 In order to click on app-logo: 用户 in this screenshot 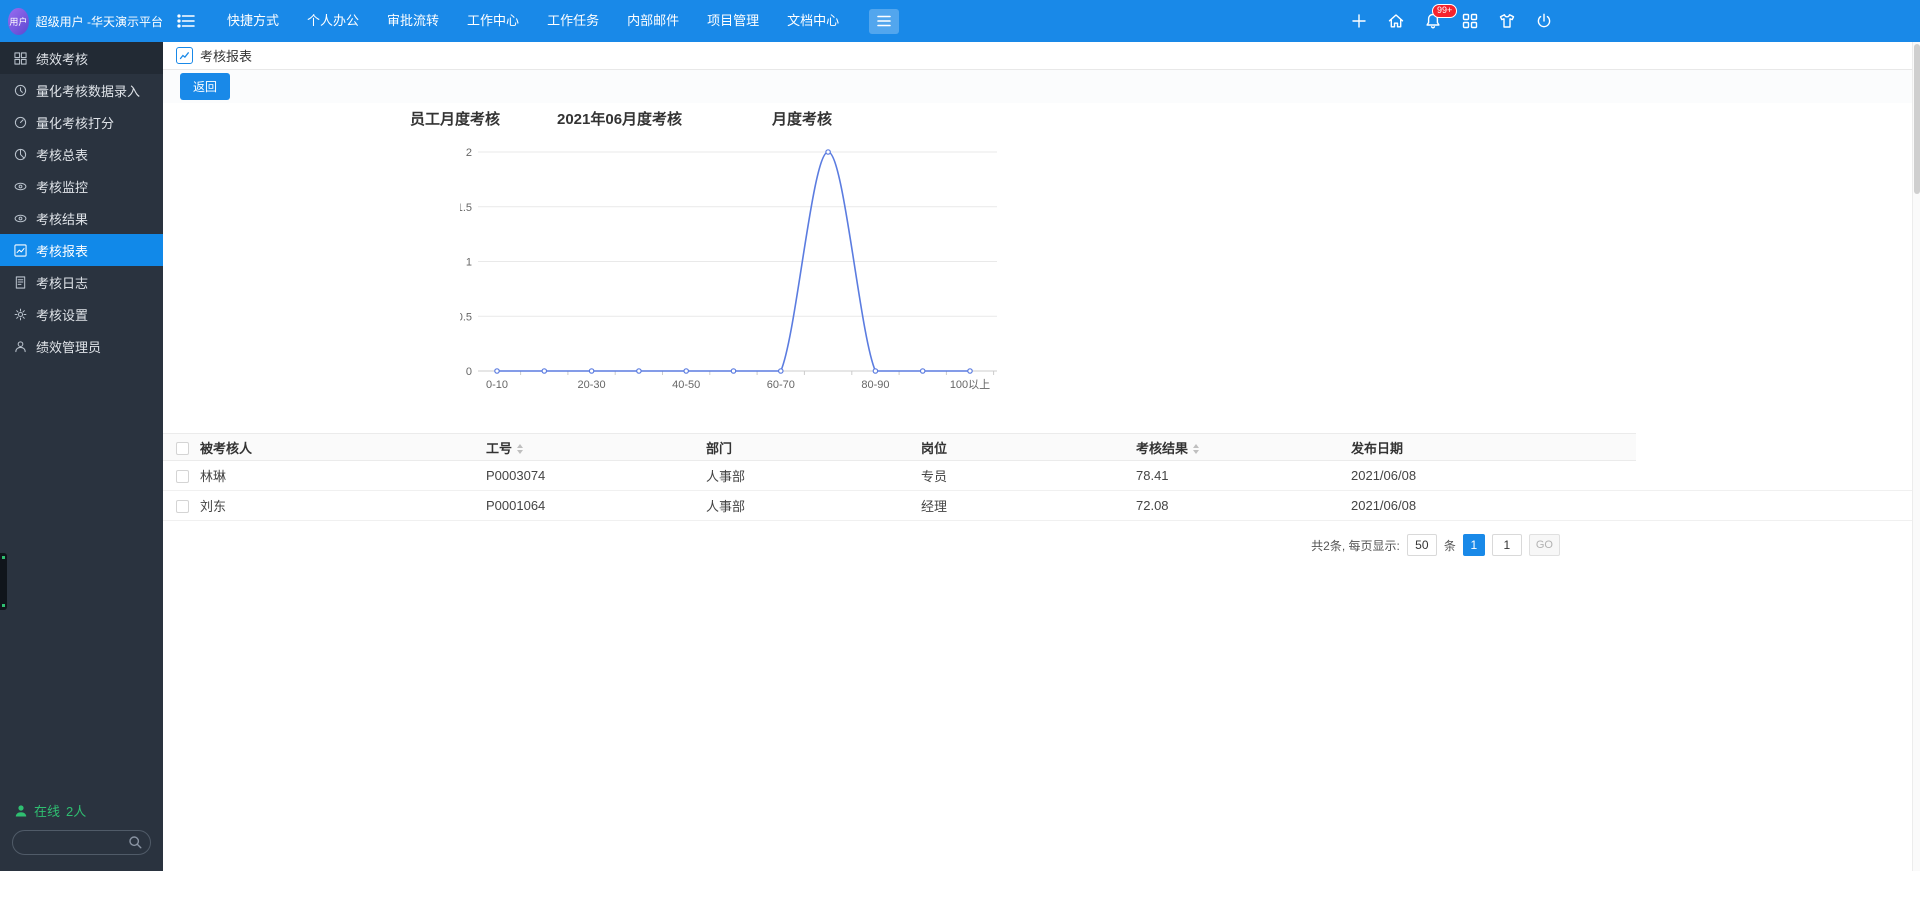, I will do `click(18, 21)`.